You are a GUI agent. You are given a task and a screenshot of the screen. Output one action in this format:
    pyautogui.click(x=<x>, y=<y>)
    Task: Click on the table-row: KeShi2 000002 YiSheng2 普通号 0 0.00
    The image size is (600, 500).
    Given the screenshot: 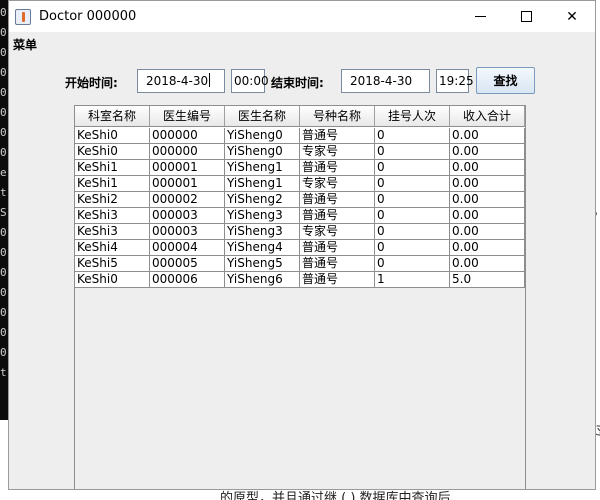 What is the action you would take?
    pyautogui.click(x=300, y=200)
    